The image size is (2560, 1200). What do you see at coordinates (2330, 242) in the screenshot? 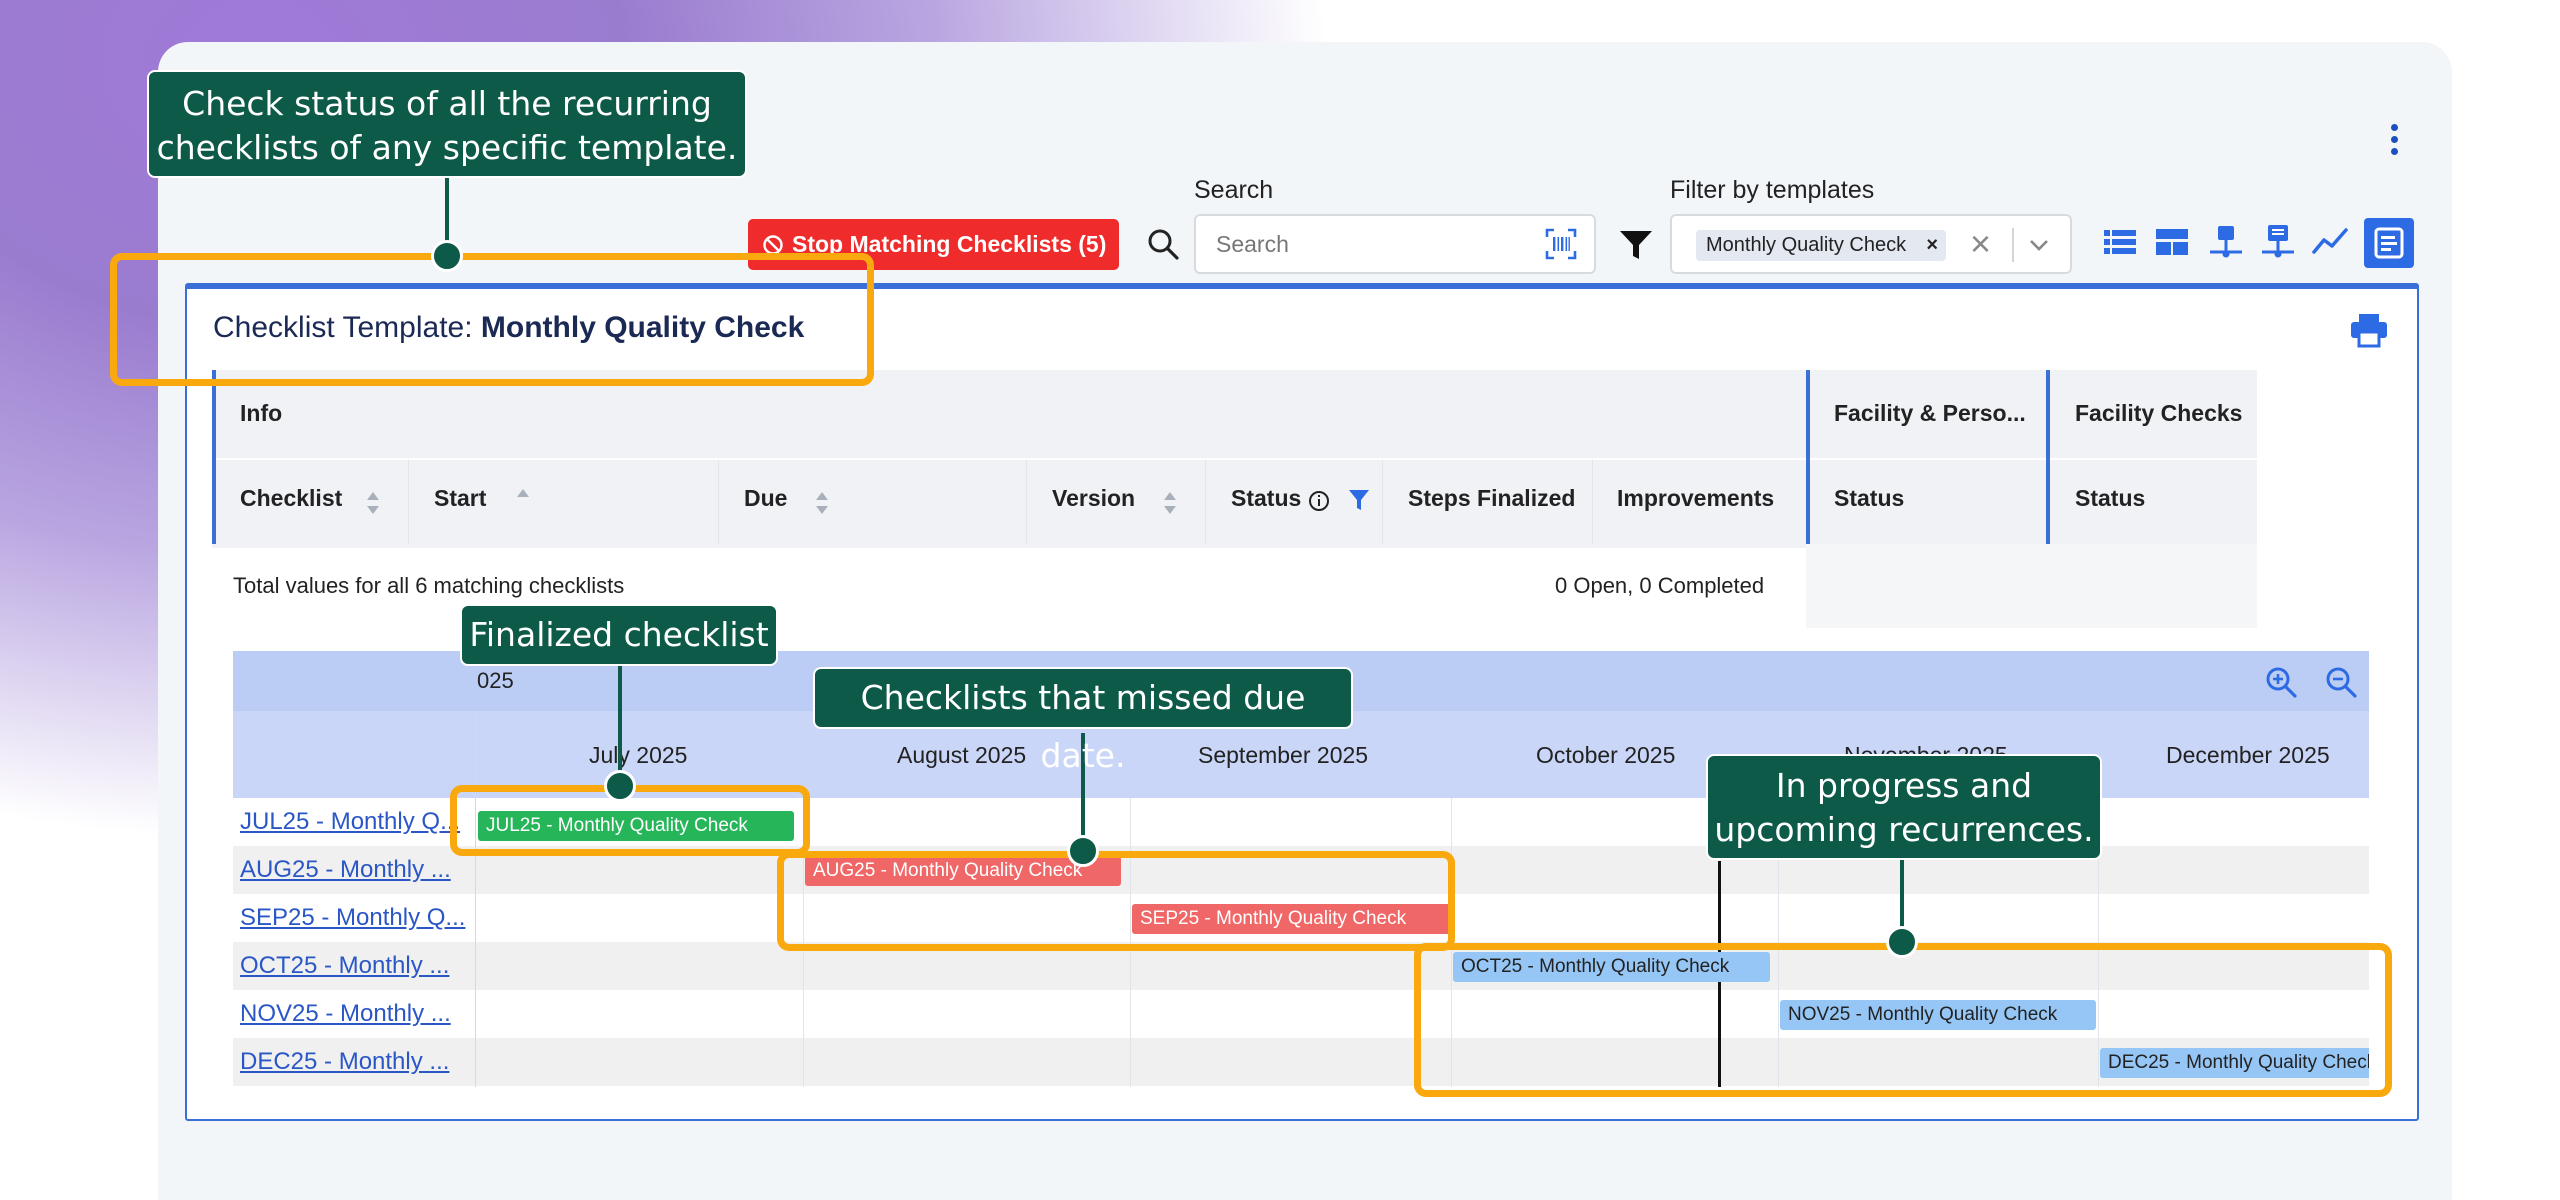
I see `trend-view-icon` at bounding box center [2330, 242].